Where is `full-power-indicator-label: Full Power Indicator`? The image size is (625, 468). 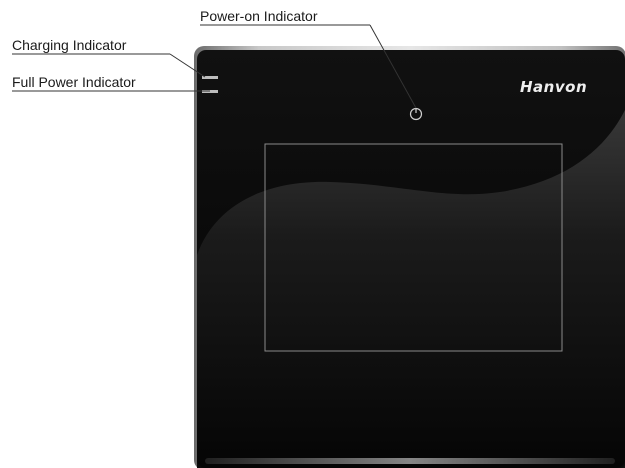 full-power-indicator-label: Full Power Indicator is located at coordinates (74, 82).